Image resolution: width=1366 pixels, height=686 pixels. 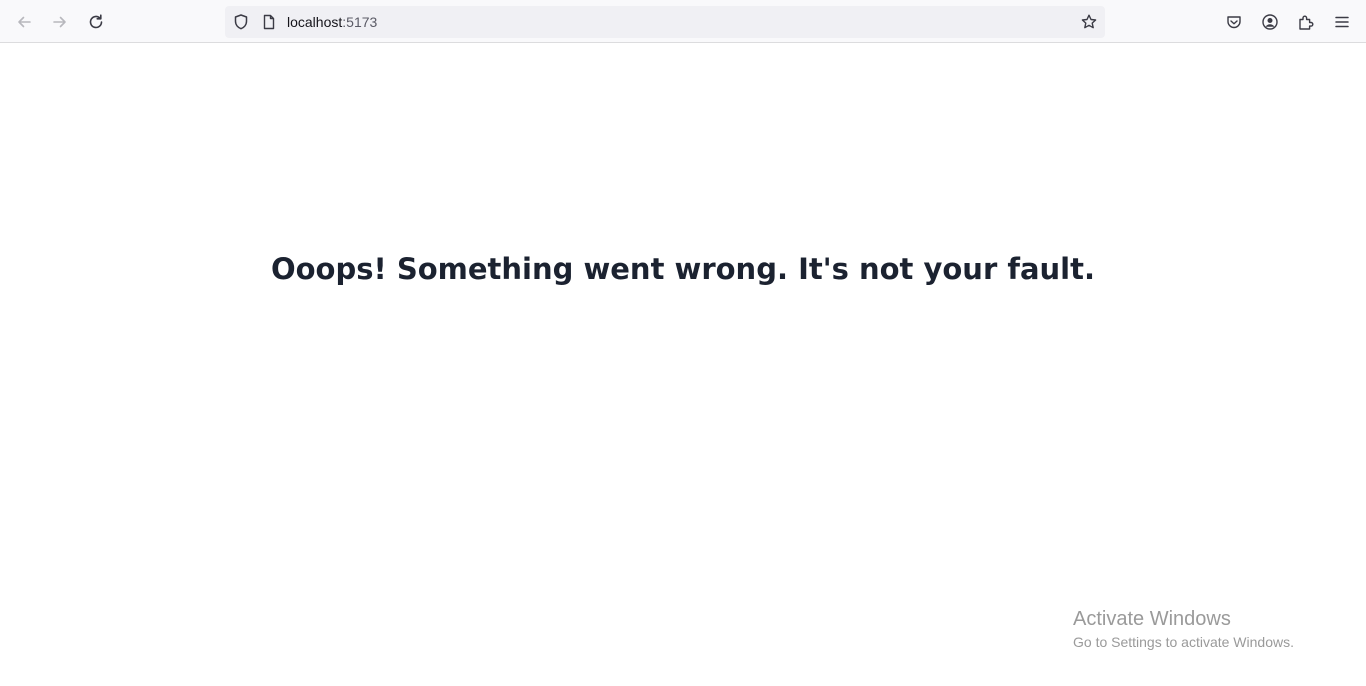 What do you see at coordinates (315, 22) in the screenshot?
I see `url-host: localhost` at bounding box center [315, 22].